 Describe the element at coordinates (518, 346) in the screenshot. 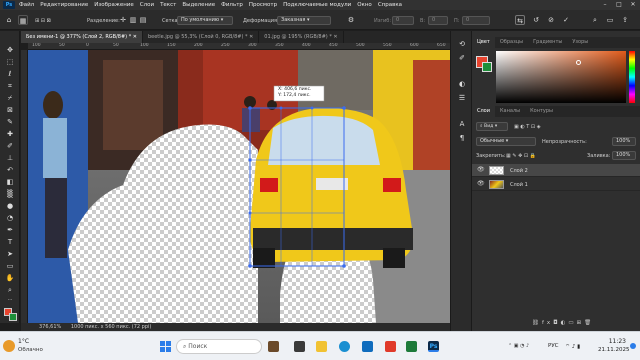

I see `tray-icons: ⌃ ▣ ◔ ♪` at that location.